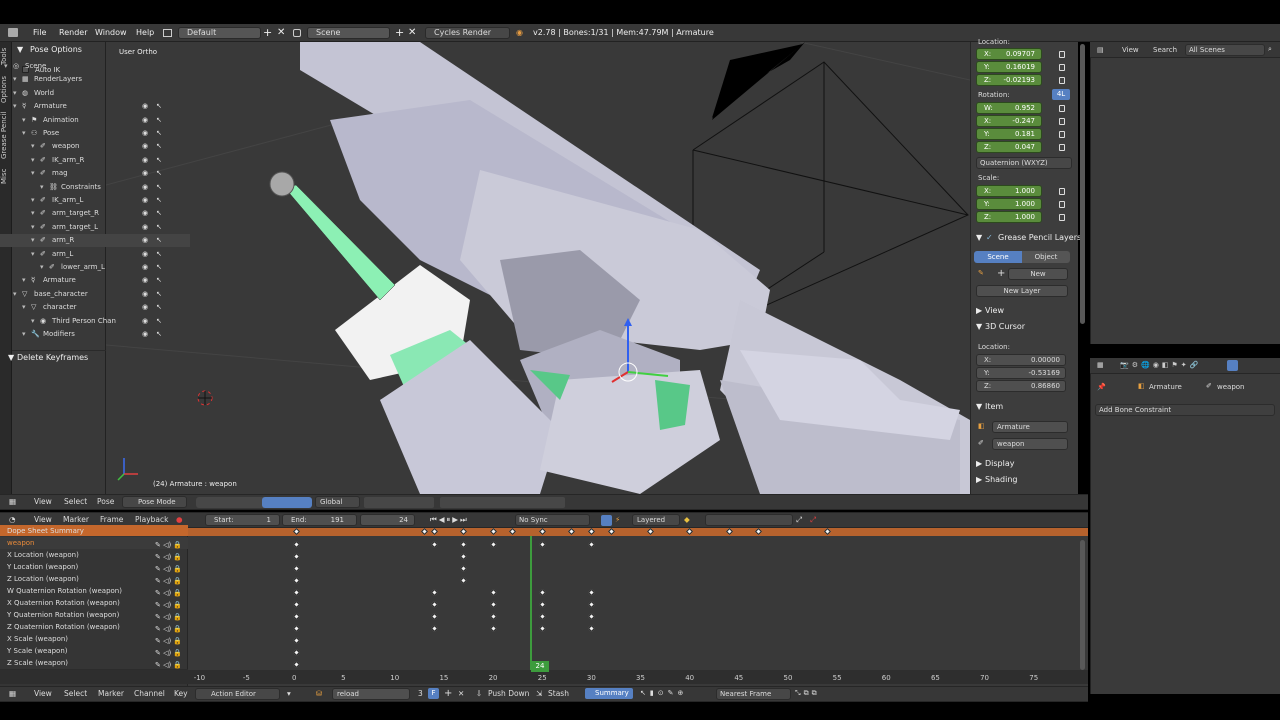 Image resolution: width=1280 pixels, height=720 pixels. I want to click on outliner-row: ▾ ◍ World, so click(95, 93).